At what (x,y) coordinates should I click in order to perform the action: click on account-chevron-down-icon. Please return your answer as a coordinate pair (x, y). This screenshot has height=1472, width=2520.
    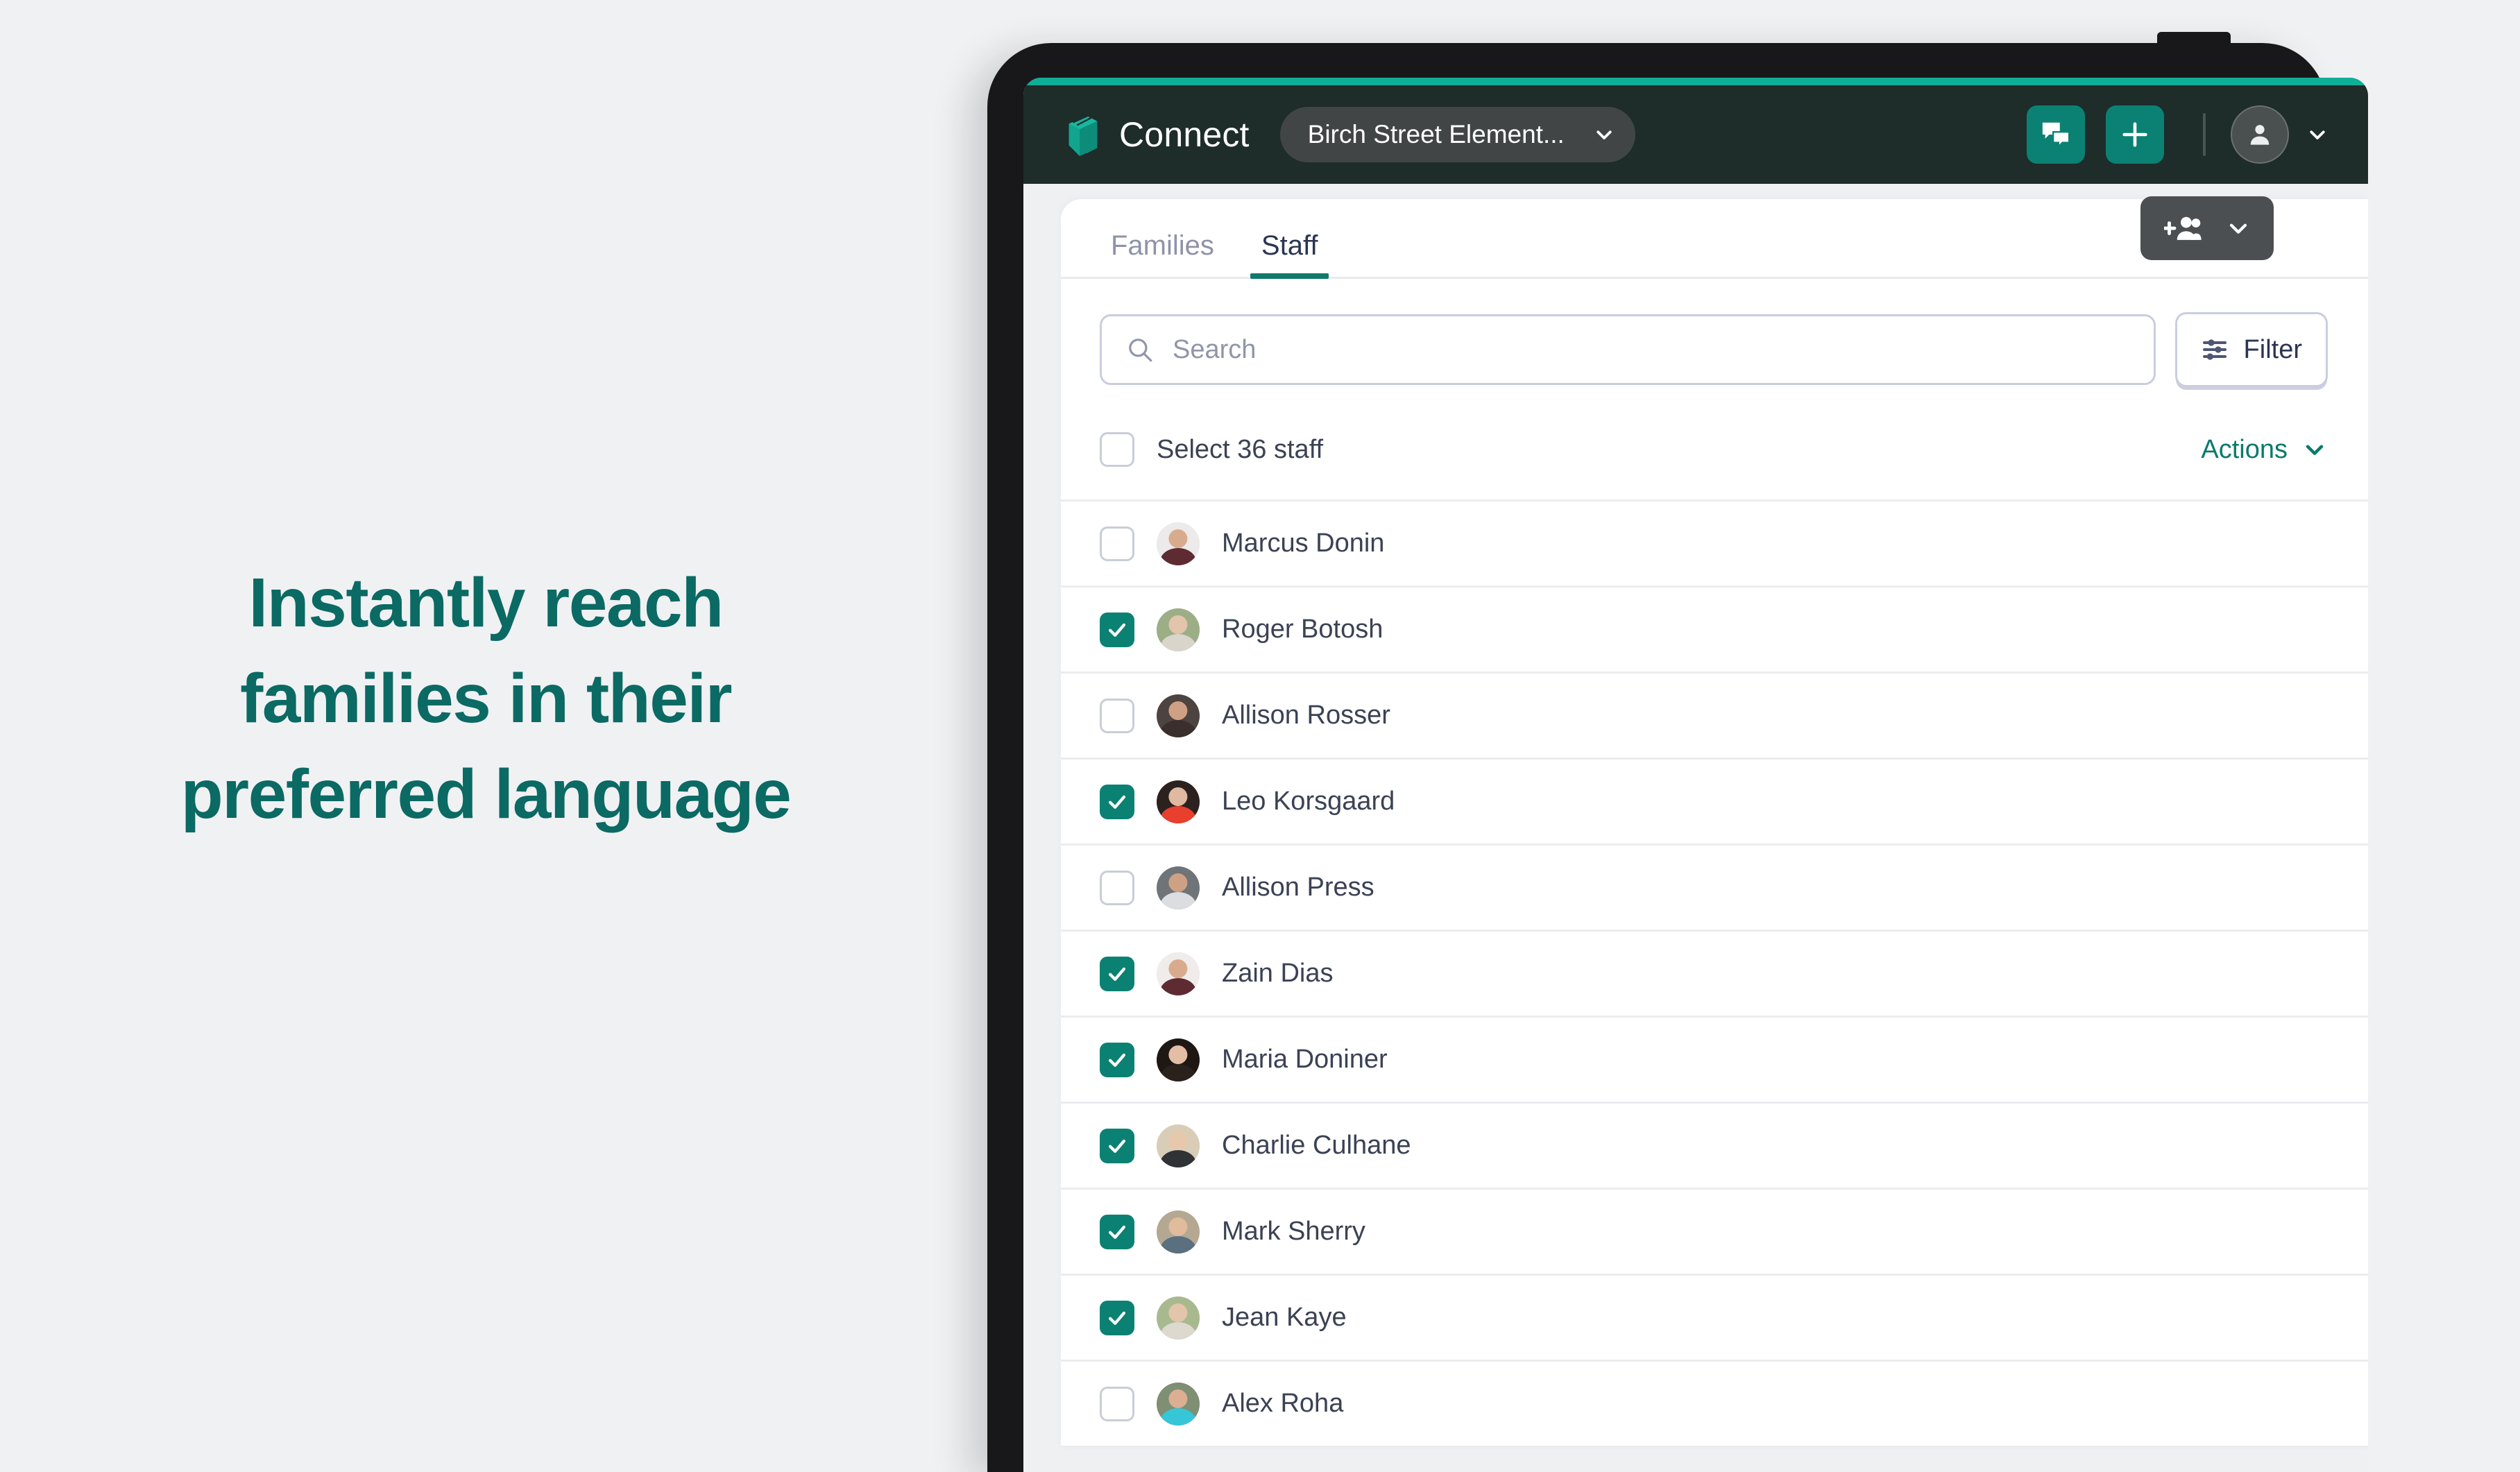
    Looking at the image, I should click on (2317, 134).